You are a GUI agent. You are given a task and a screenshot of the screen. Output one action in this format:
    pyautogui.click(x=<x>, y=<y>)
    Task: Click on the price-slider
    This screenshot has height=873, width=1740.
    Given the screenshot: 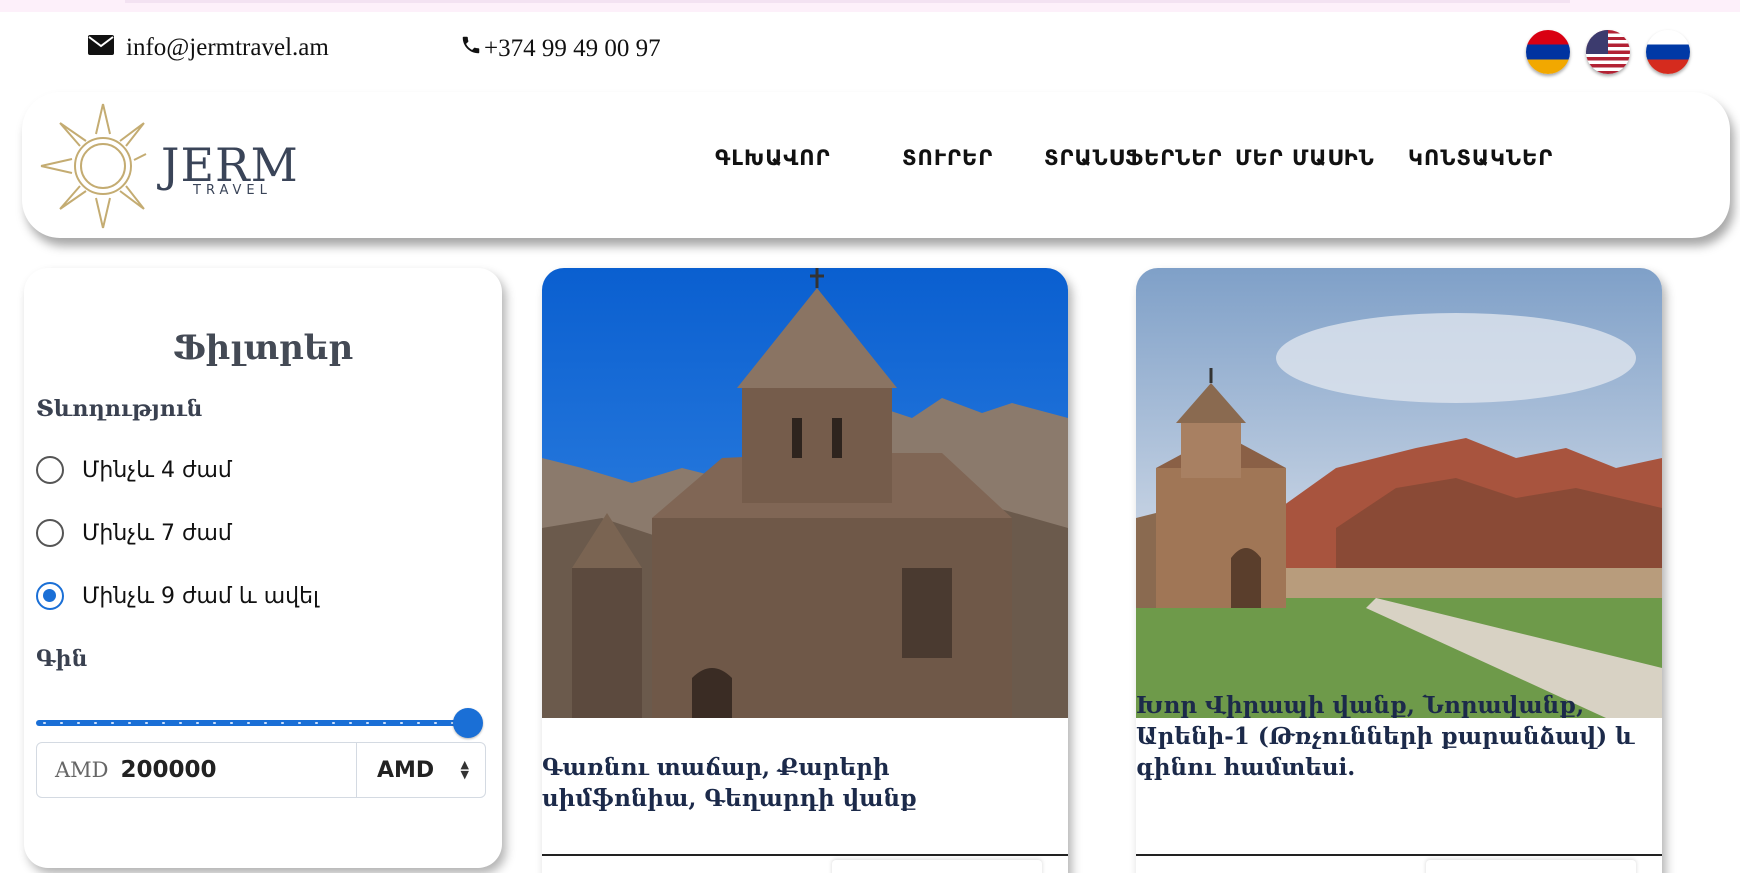 What is the action you would take?
    pyautogui.click(x=259, y=723)
    